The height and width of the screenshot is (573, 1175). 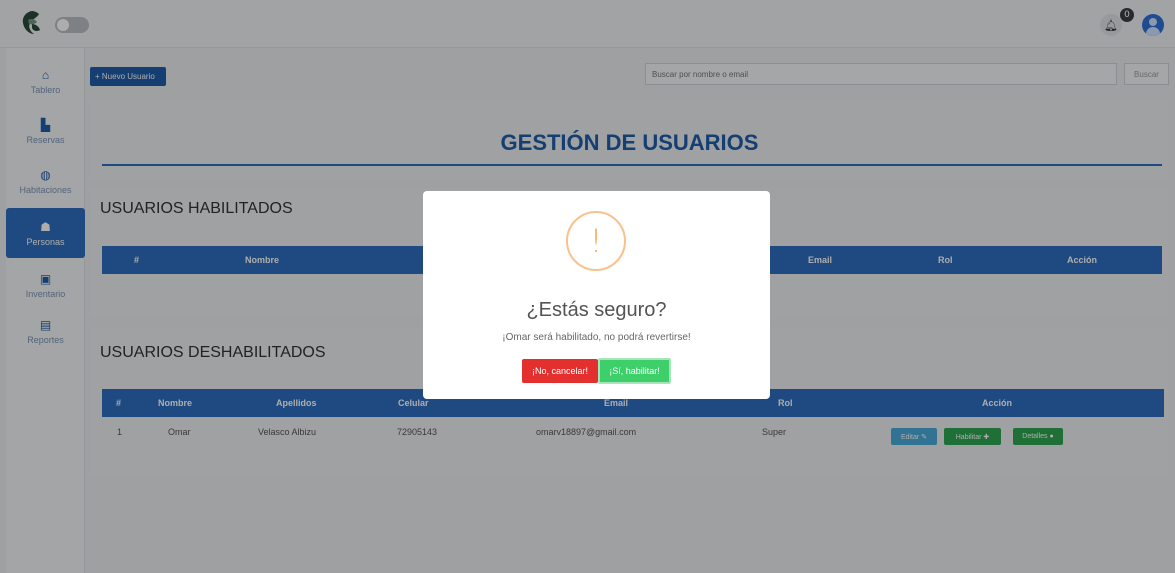 I want to click on confirm-enable-button: ¡Sí, habilitar!, so click(x=634, y=371).